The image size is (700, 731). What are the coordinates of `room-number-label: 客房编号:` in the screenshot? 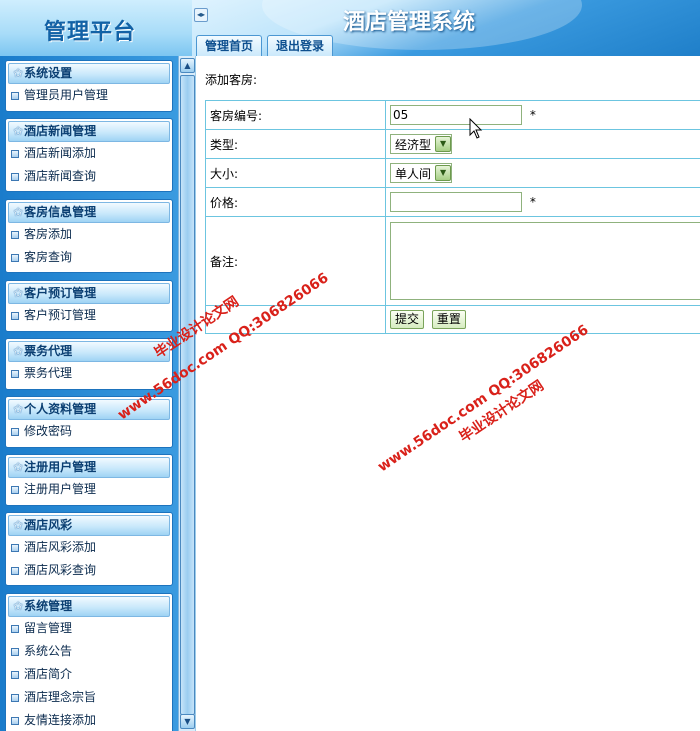 It's located at (295, 115).